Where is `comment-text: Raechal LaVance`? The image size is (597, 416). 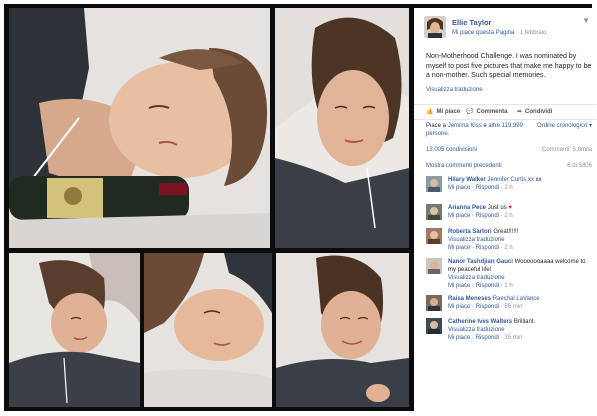 comment-text: Raechal LaVance is located at coordinates (516, 299).